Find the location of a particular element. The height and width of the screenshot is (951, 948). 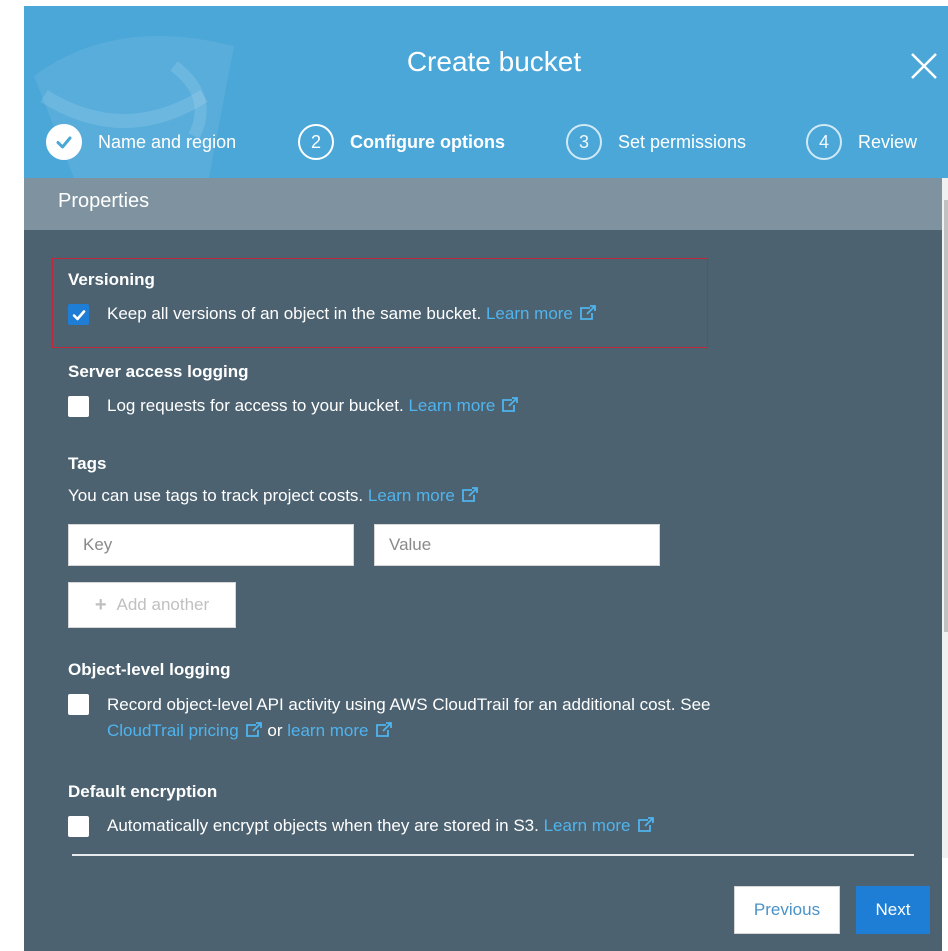

plus-icon: + is located at coordinates (100, 604).